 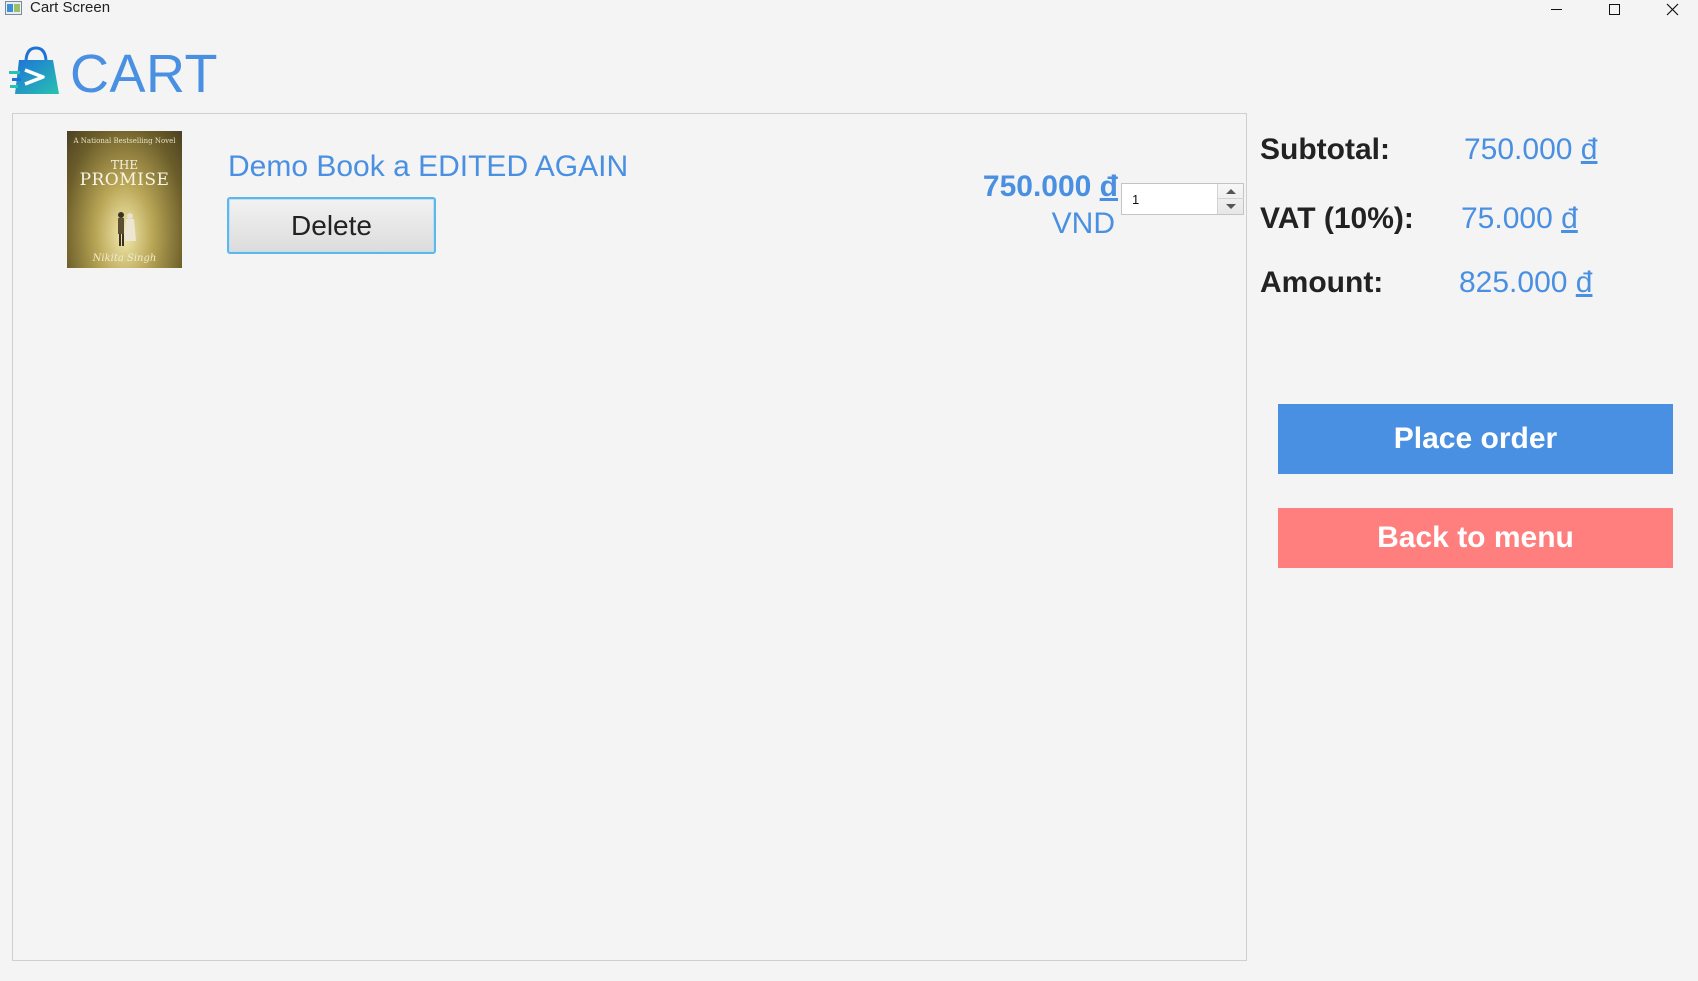 I want to click on minimize-icon, so click(x=1556, y=9).